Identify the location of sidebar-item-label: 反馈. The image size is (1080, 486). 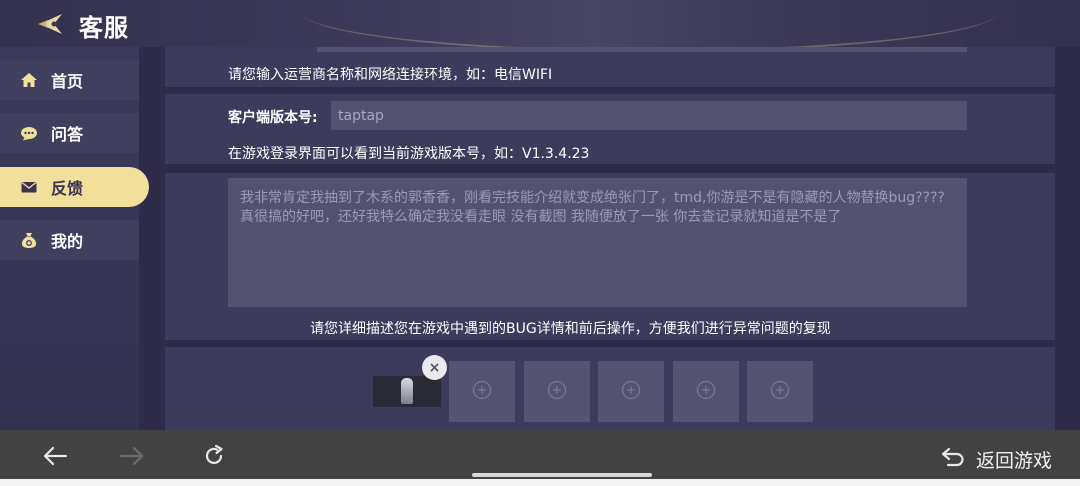
(67, 188).